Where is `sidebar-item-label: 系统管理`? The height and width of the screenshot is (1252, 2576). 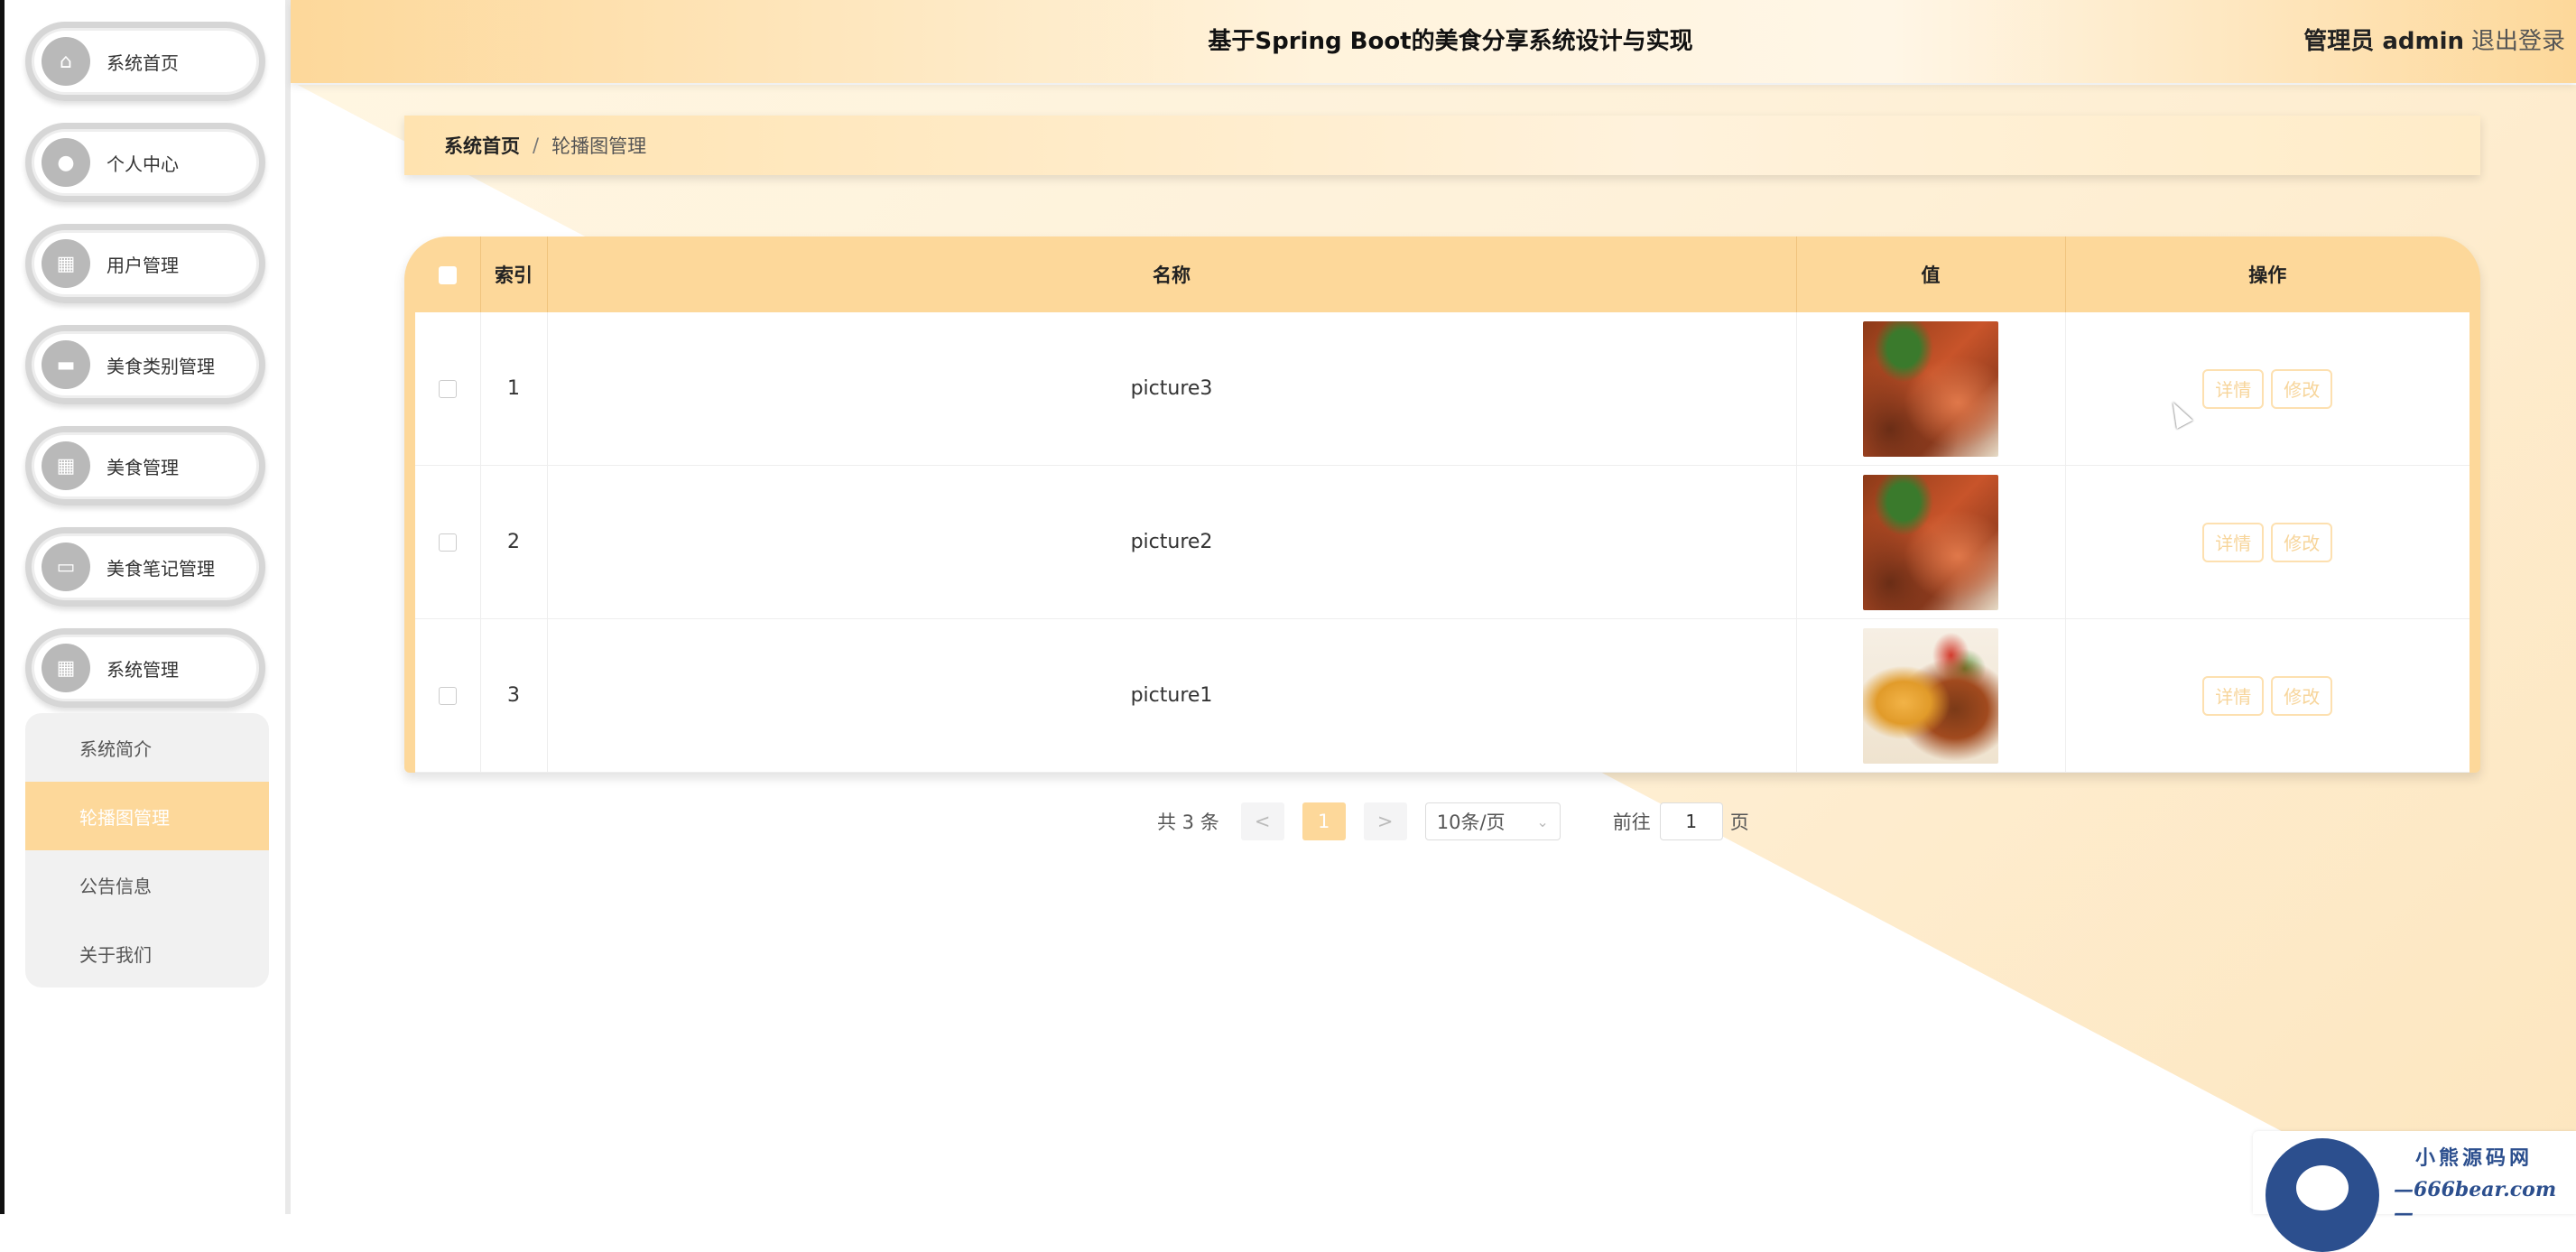
sidebar-item-label: 系统管理 is located at coordinates (143, 669).